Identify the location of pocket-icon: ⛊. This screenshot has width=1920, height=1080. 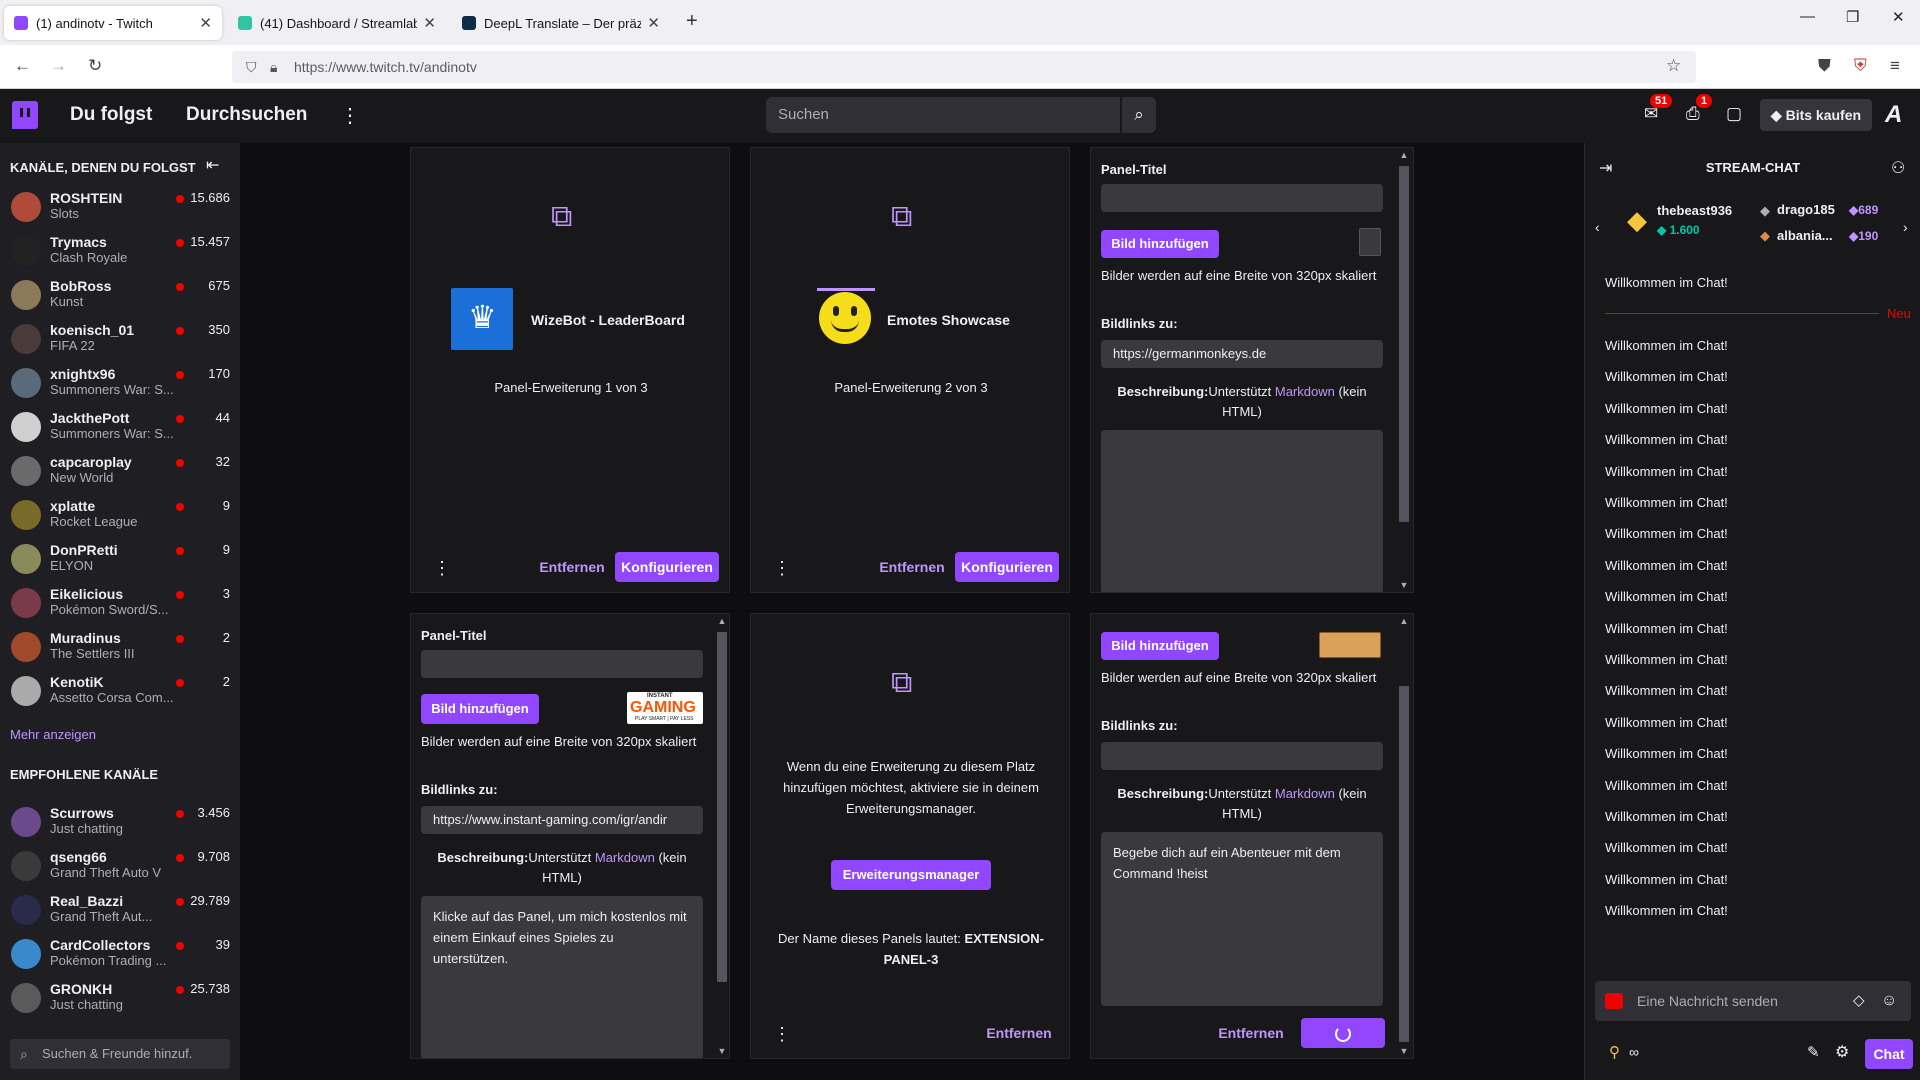
(1824, 66).